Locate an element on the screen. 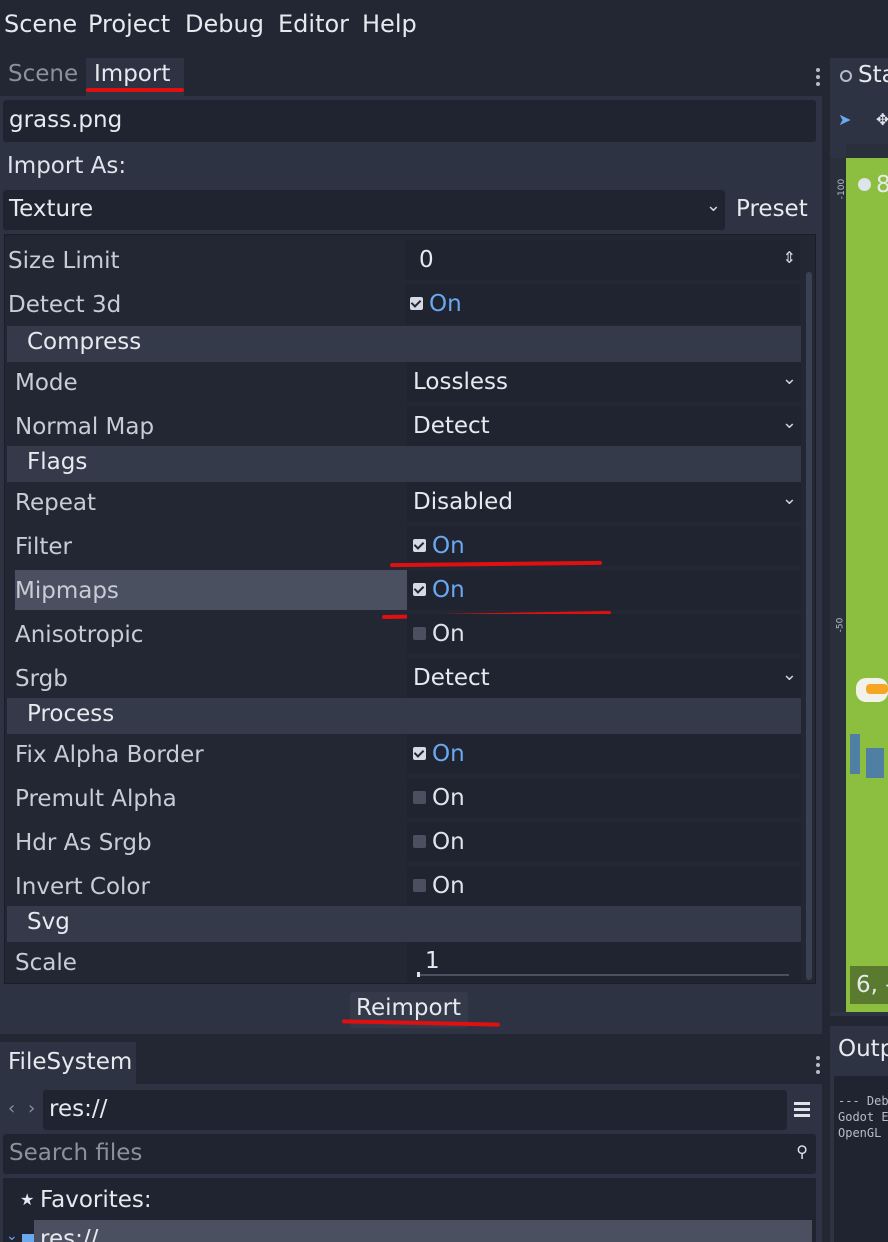 The image size is (888, 1242). coords-box: 6, - is located at coordinates (869, 985).